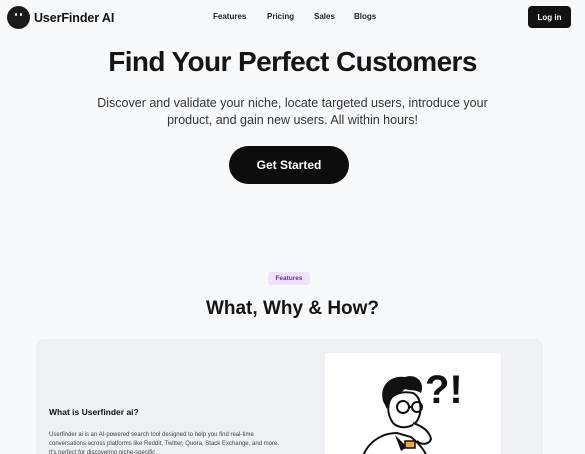 This screenshot has height=454, width=585. I want to click on logo-icon, so click(18, 17).